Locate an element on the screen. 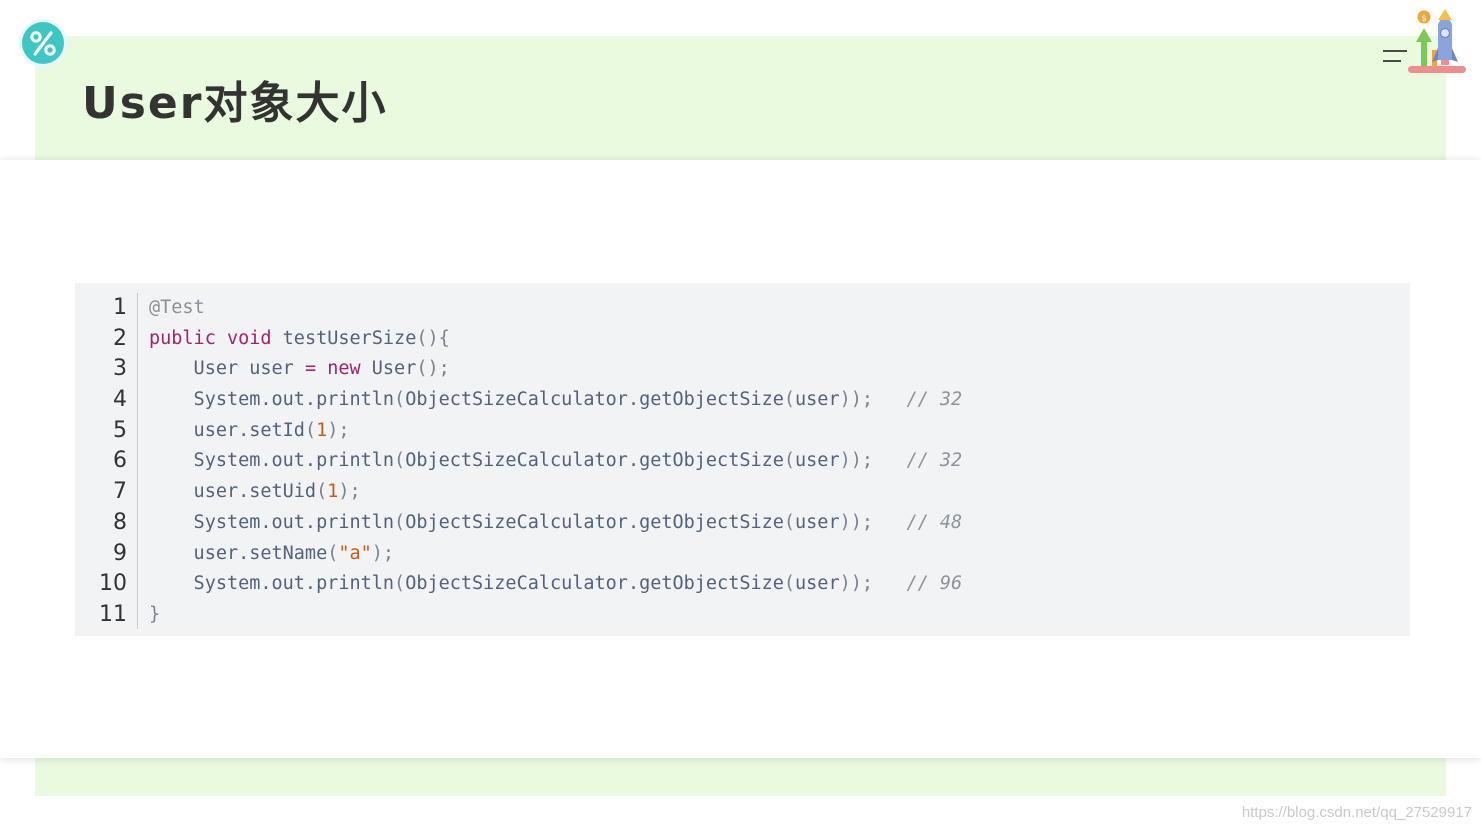 This screenshot has width=1481, height=833. code-line: user.setName("a"); is located at coordinates (555, 554).